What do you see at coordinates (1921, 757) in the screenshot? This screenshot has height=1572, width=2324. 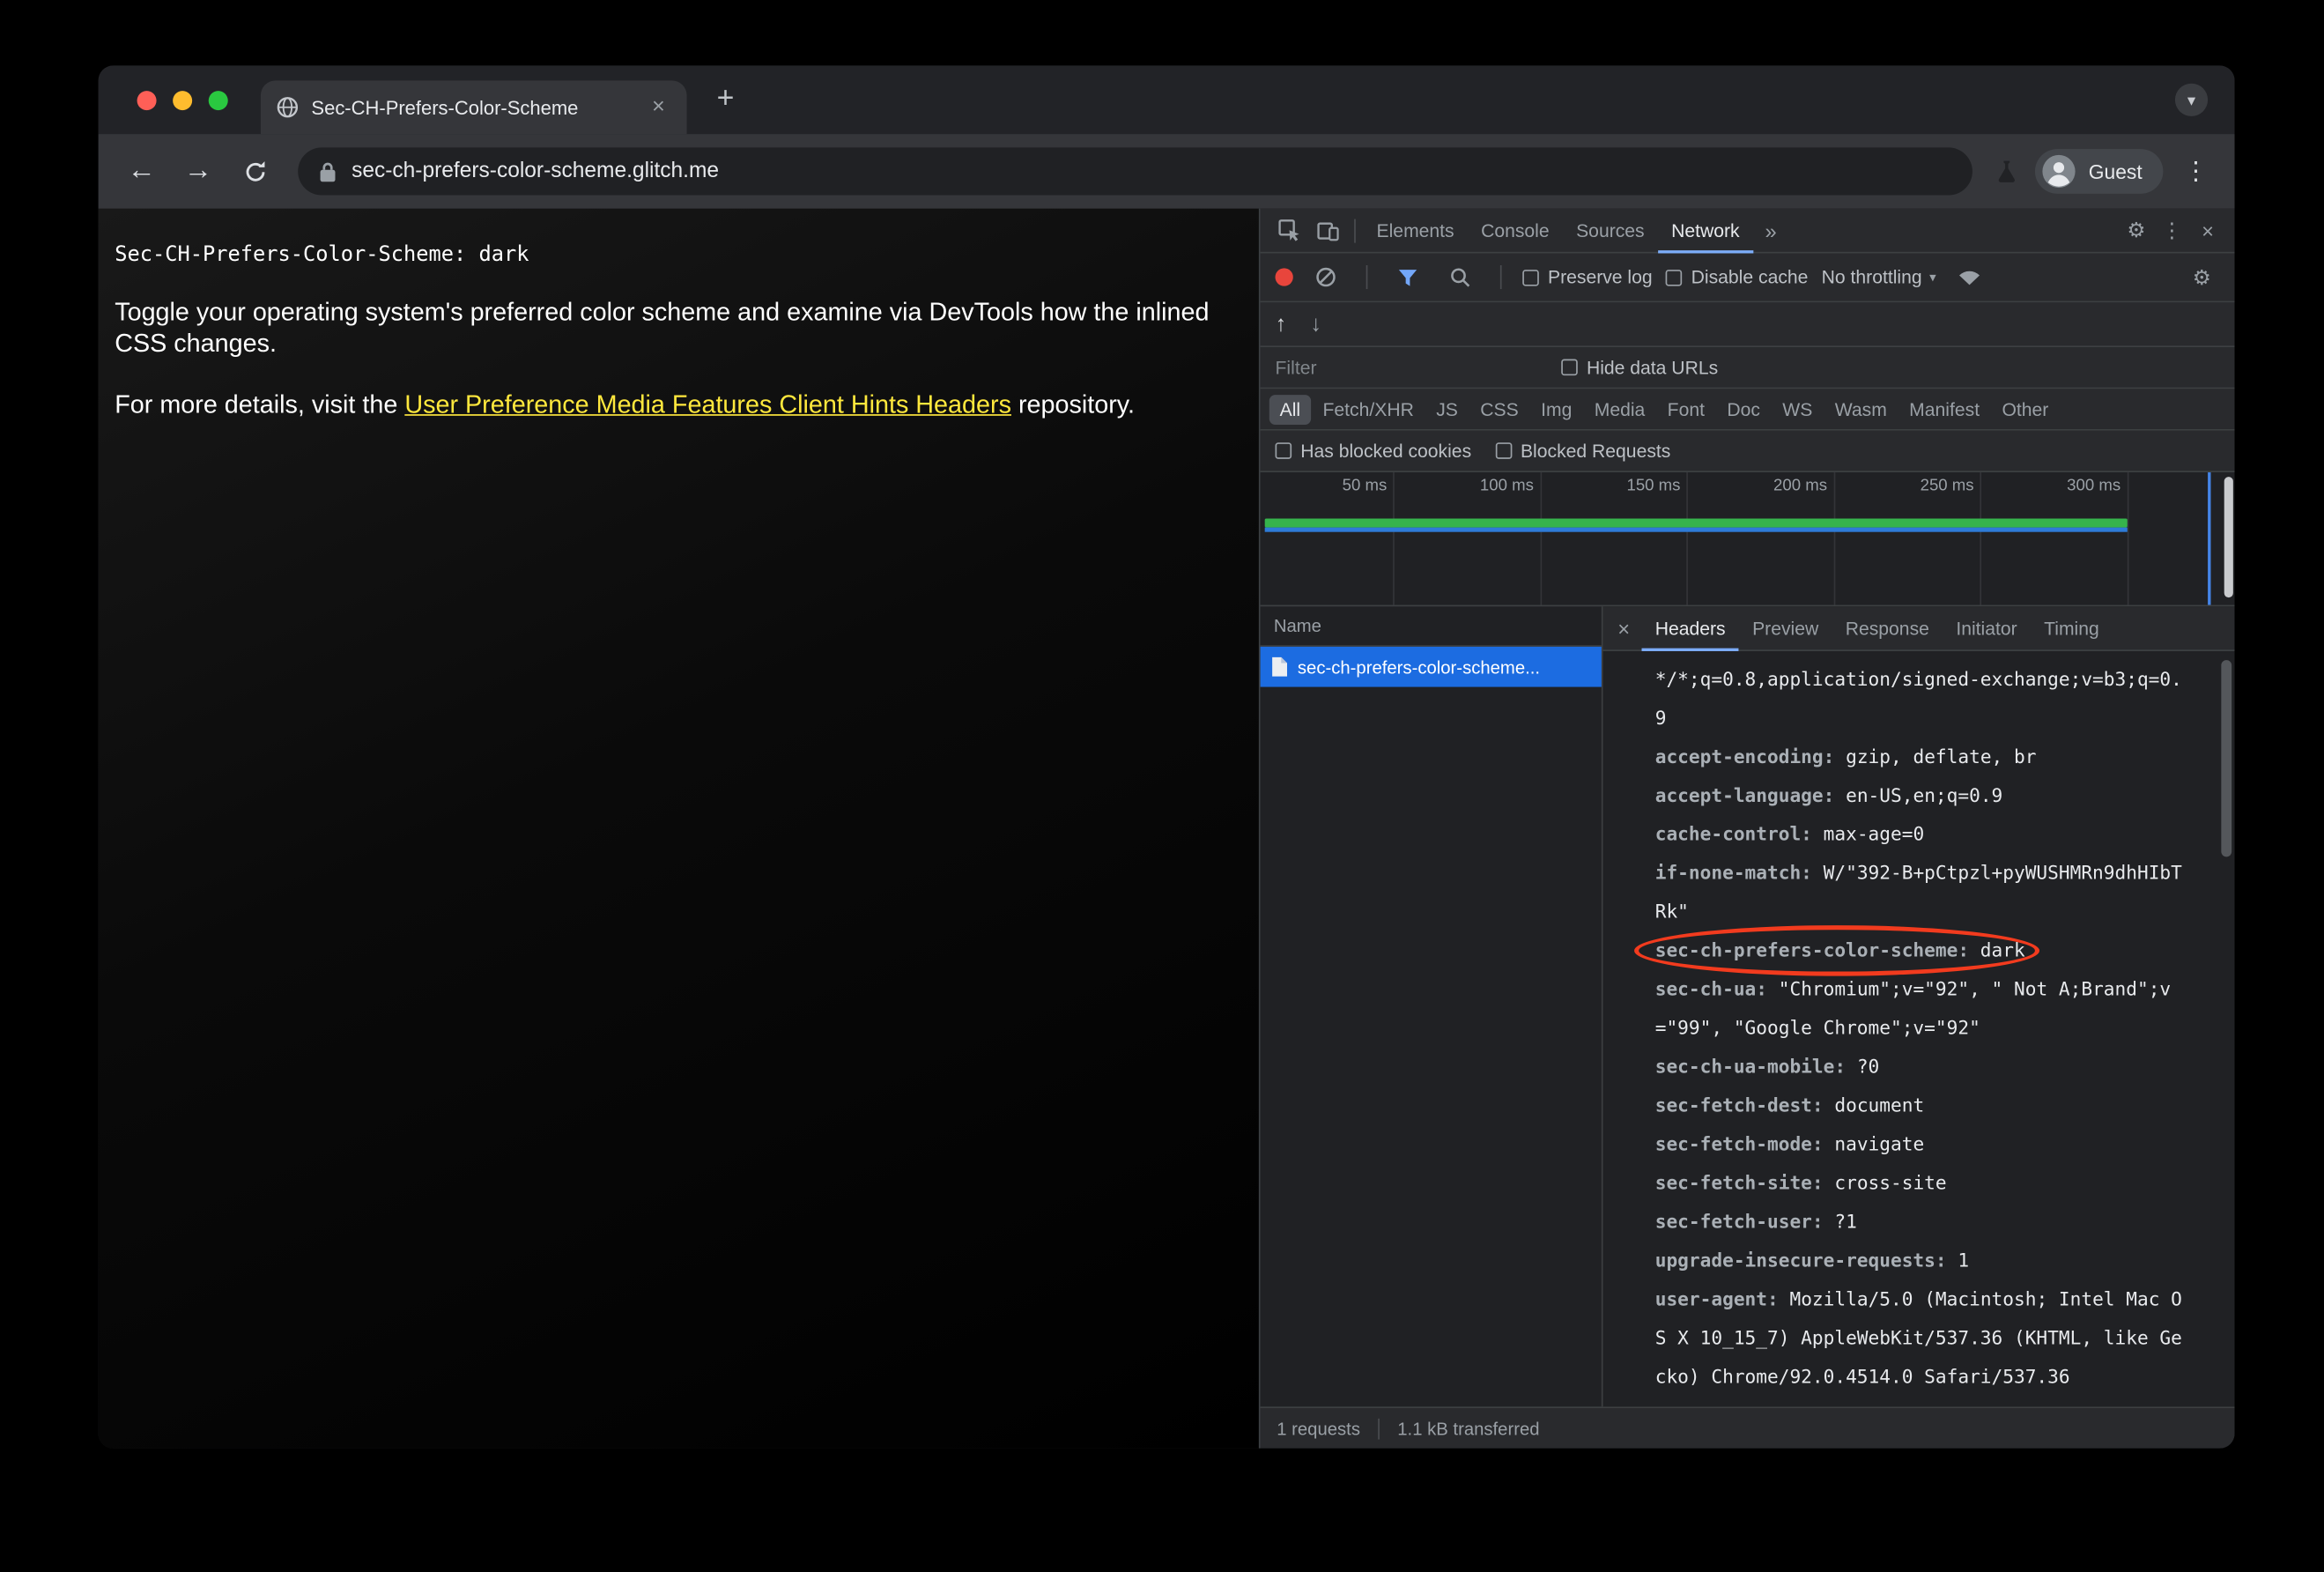 I see `header-line: accept-encoding: gzip, deflate, br` at bounding box center [1921, 757].